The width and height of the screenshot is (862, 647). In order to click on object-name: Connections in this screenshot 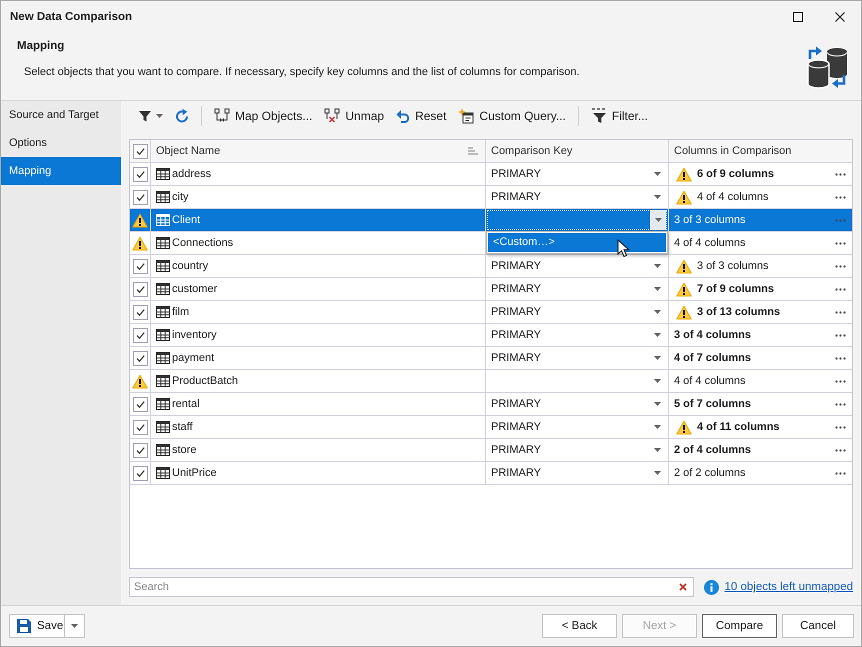, I will do `click(203, 243)`.